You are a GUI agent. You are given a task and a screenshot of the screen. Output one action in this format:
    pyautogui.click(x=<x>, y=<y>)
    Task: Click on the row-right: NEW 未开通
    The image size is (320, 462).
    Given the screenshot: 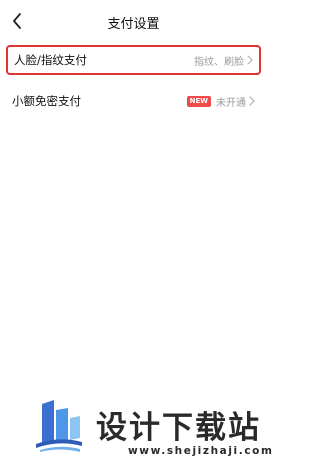 What is the action you would take?
    pyautogui.click(x=223, y=101)
    